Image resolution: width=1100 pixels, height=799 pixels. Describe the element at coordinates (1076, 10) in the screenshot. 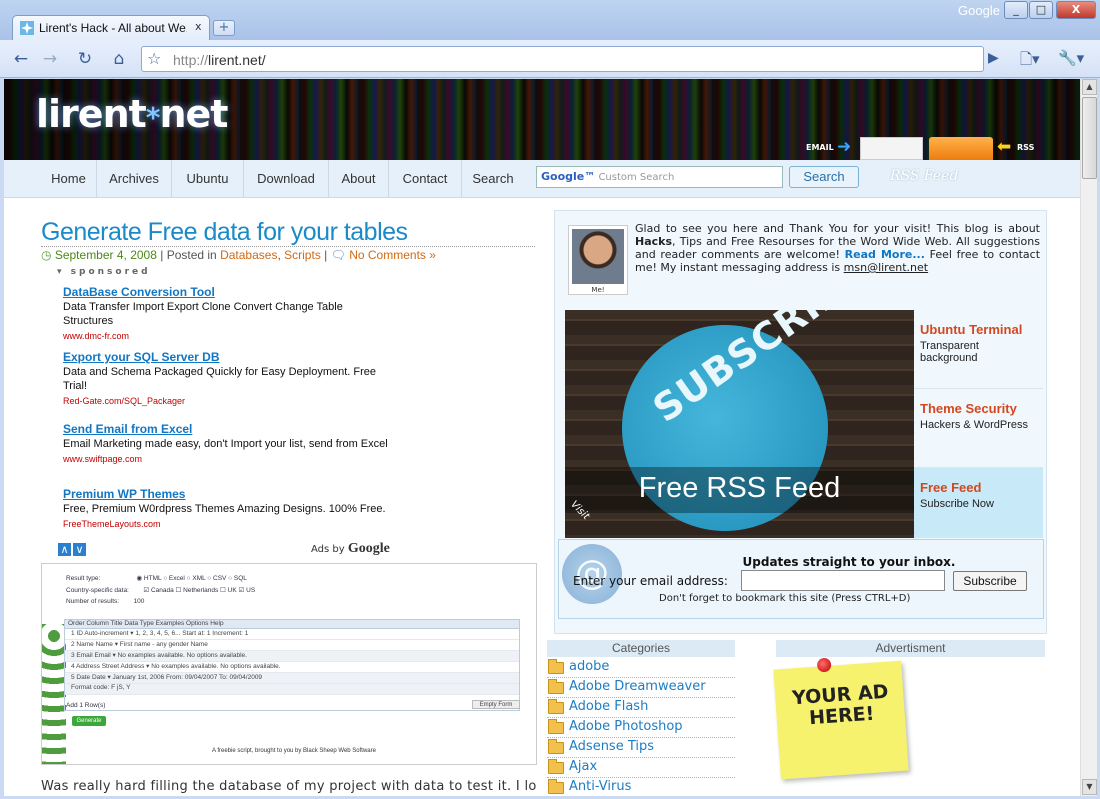

I see `window-close-button: X` at that location.